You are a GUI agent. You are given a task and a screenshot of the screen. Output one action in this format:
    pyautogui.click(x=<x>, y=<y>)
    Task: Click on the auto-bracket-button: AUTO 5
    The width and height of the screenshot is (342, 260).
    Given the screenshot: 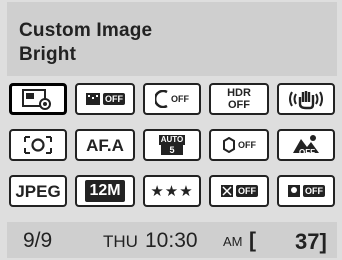 What is the action you would take?
    pyautogui.click(x=172, y=145)
    